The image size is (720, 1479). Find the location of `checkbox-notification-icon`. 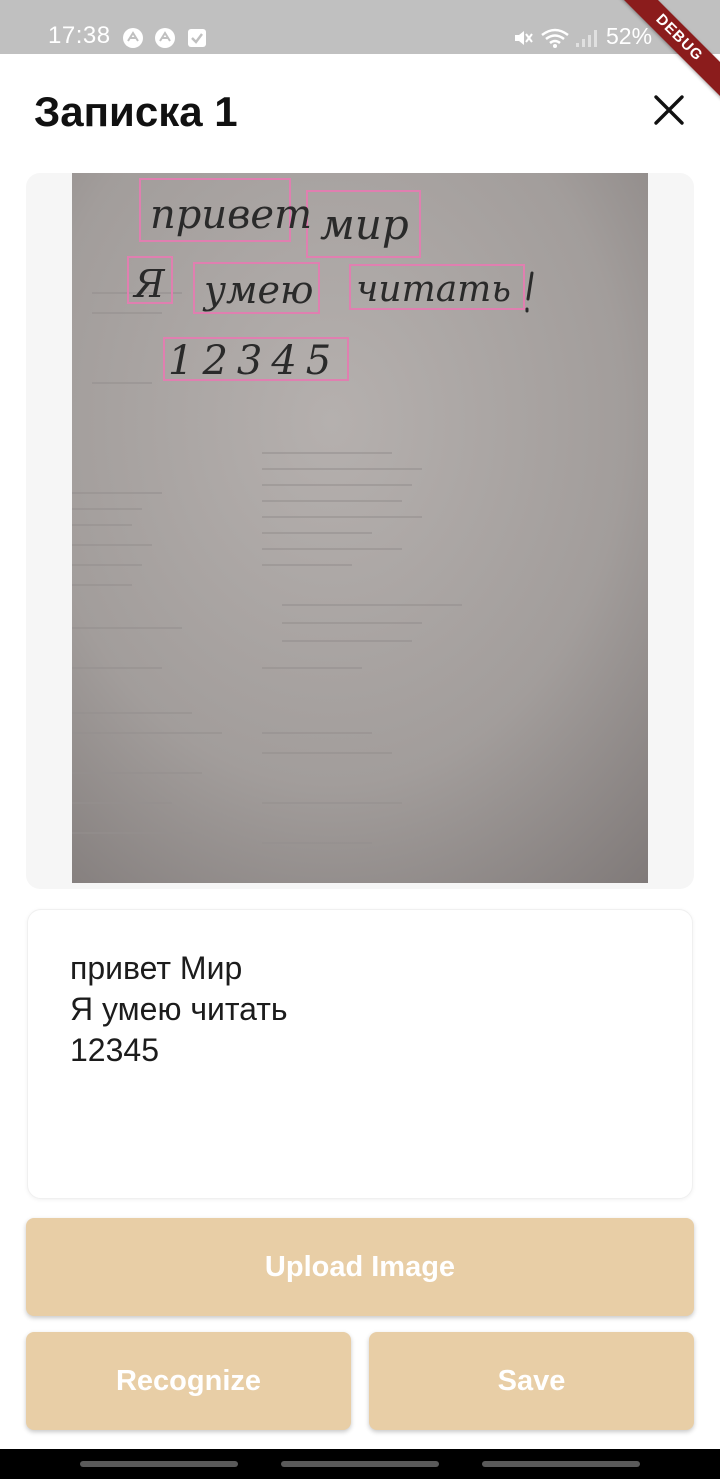

checkbox-notification-icon is located at coordinates (197, 38).